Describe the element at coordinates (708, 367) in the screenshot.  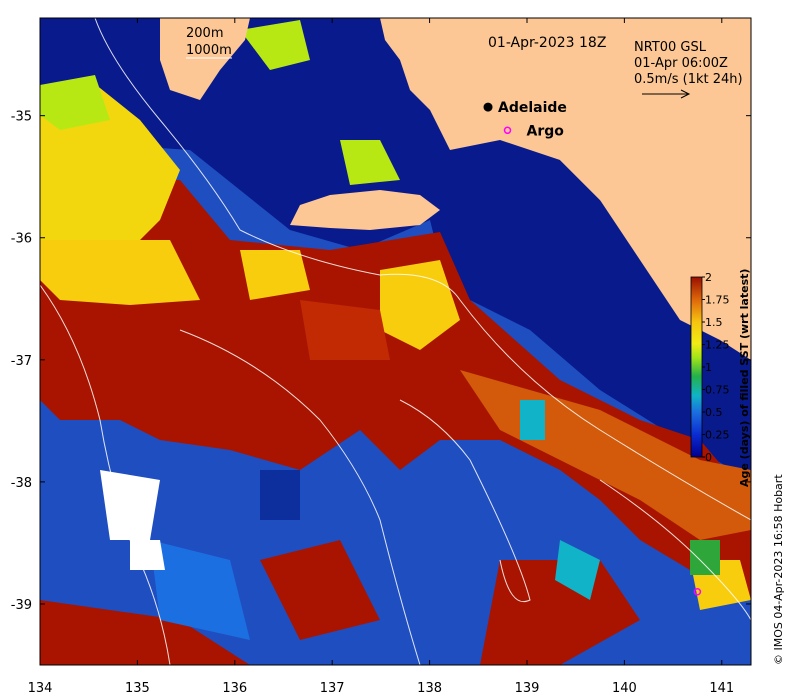
I see `colorbar-tick-label: 1` at that location.